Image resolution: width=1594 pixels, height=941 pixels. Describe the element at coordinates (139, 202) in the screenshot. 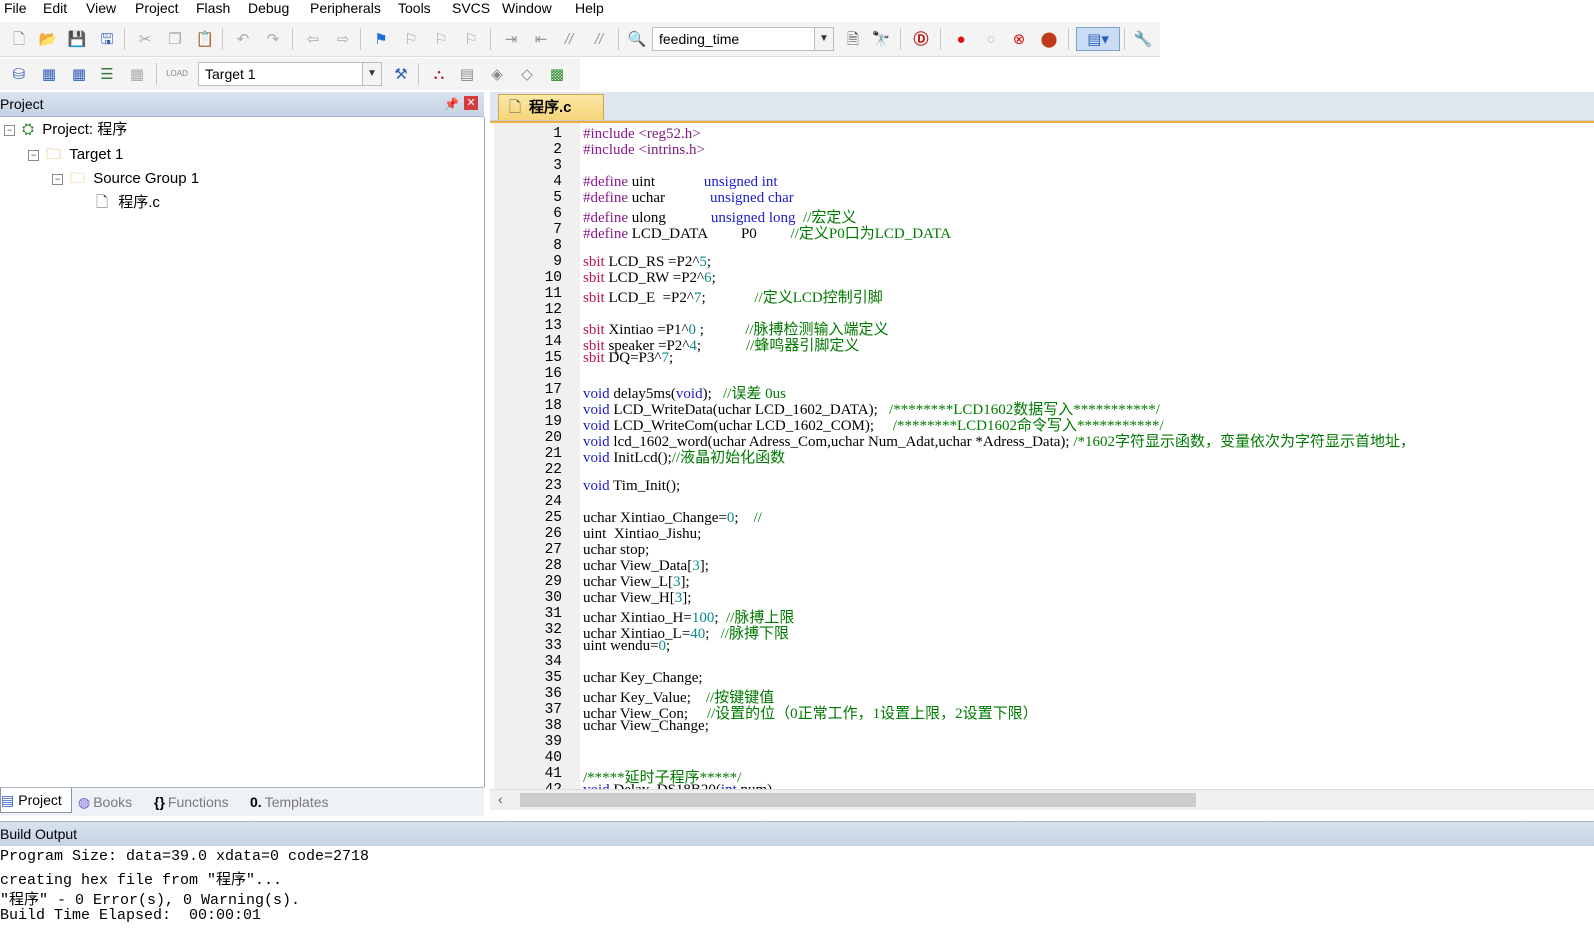

I see `tree-item-label: 程序.c` at that location.